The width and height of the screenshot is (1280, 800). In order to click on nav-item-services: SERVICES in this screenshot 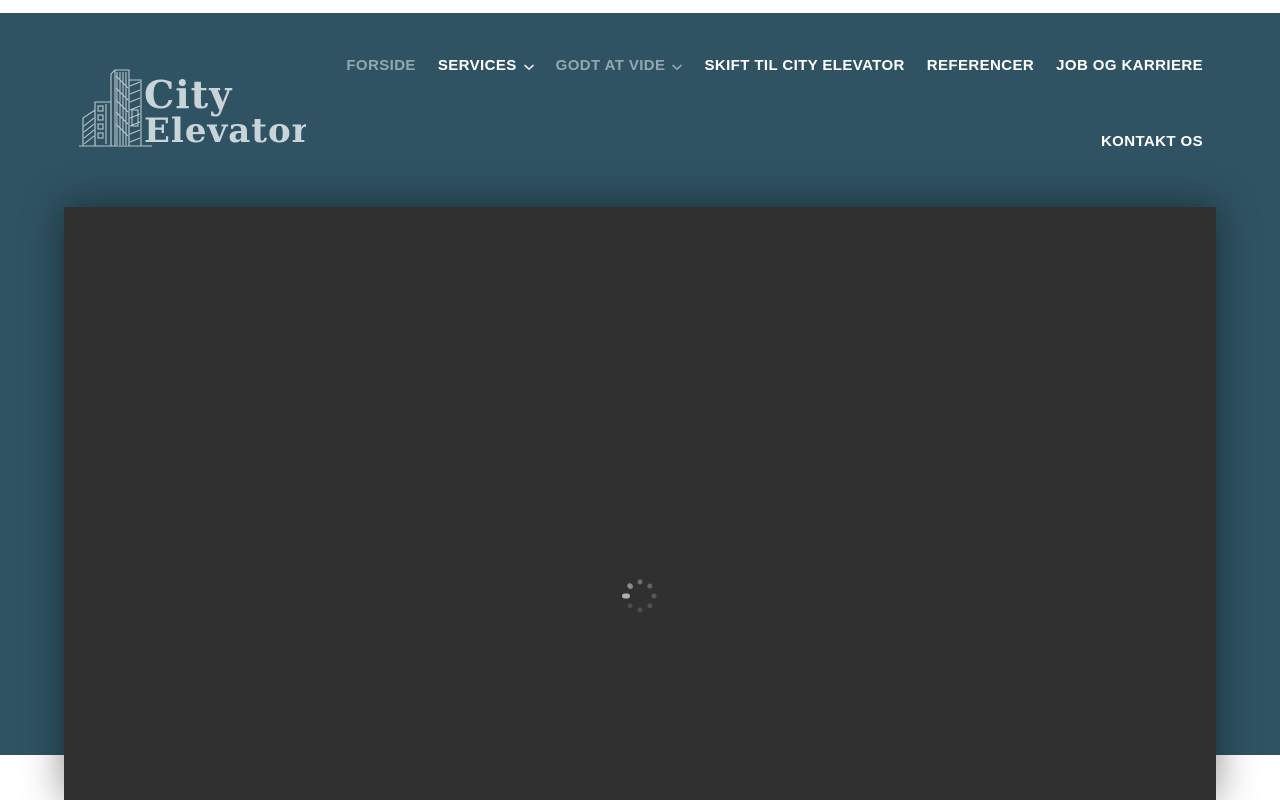, I will do `click(486, 66)`.